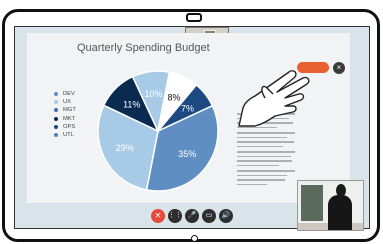  What do you see at coordinates (209, 216) in the screenshot?
I see `camera-button: ▭` at bounding box center [209, 216].